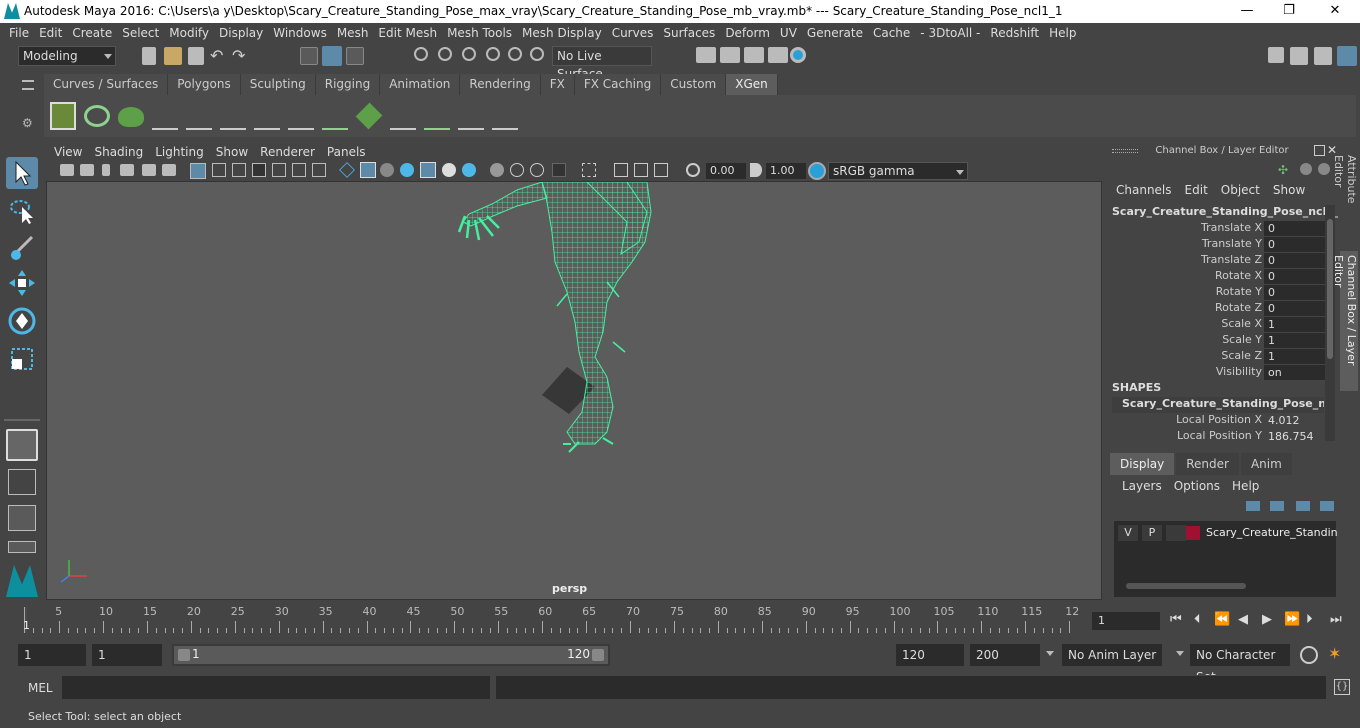 This screenshot has width=1360, height=728. What do you see at coordinates (50, 33) in the screenshot?
I see `menu-edit: Edit` at bounding box center [50, 33].